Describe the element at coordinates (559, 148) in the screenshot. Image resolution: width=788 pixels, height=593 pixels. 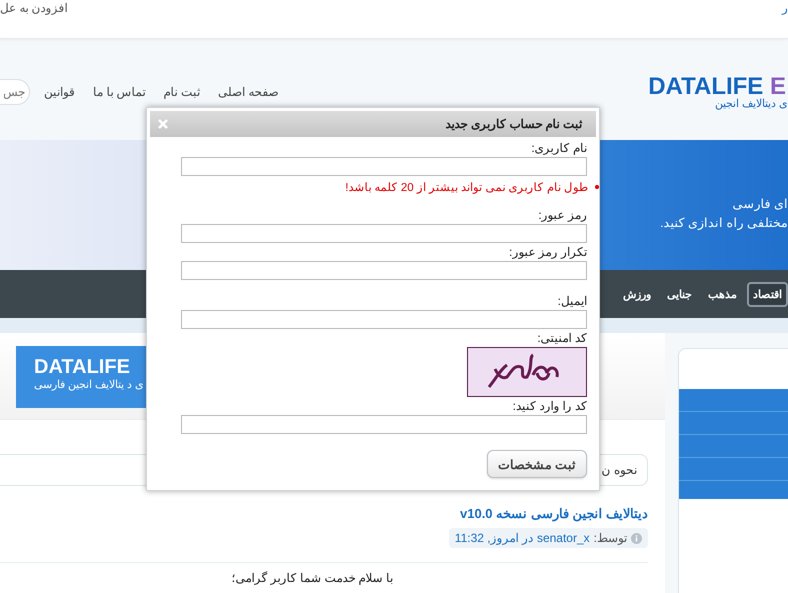
I see `field-label: نام کاربری:` at that location.